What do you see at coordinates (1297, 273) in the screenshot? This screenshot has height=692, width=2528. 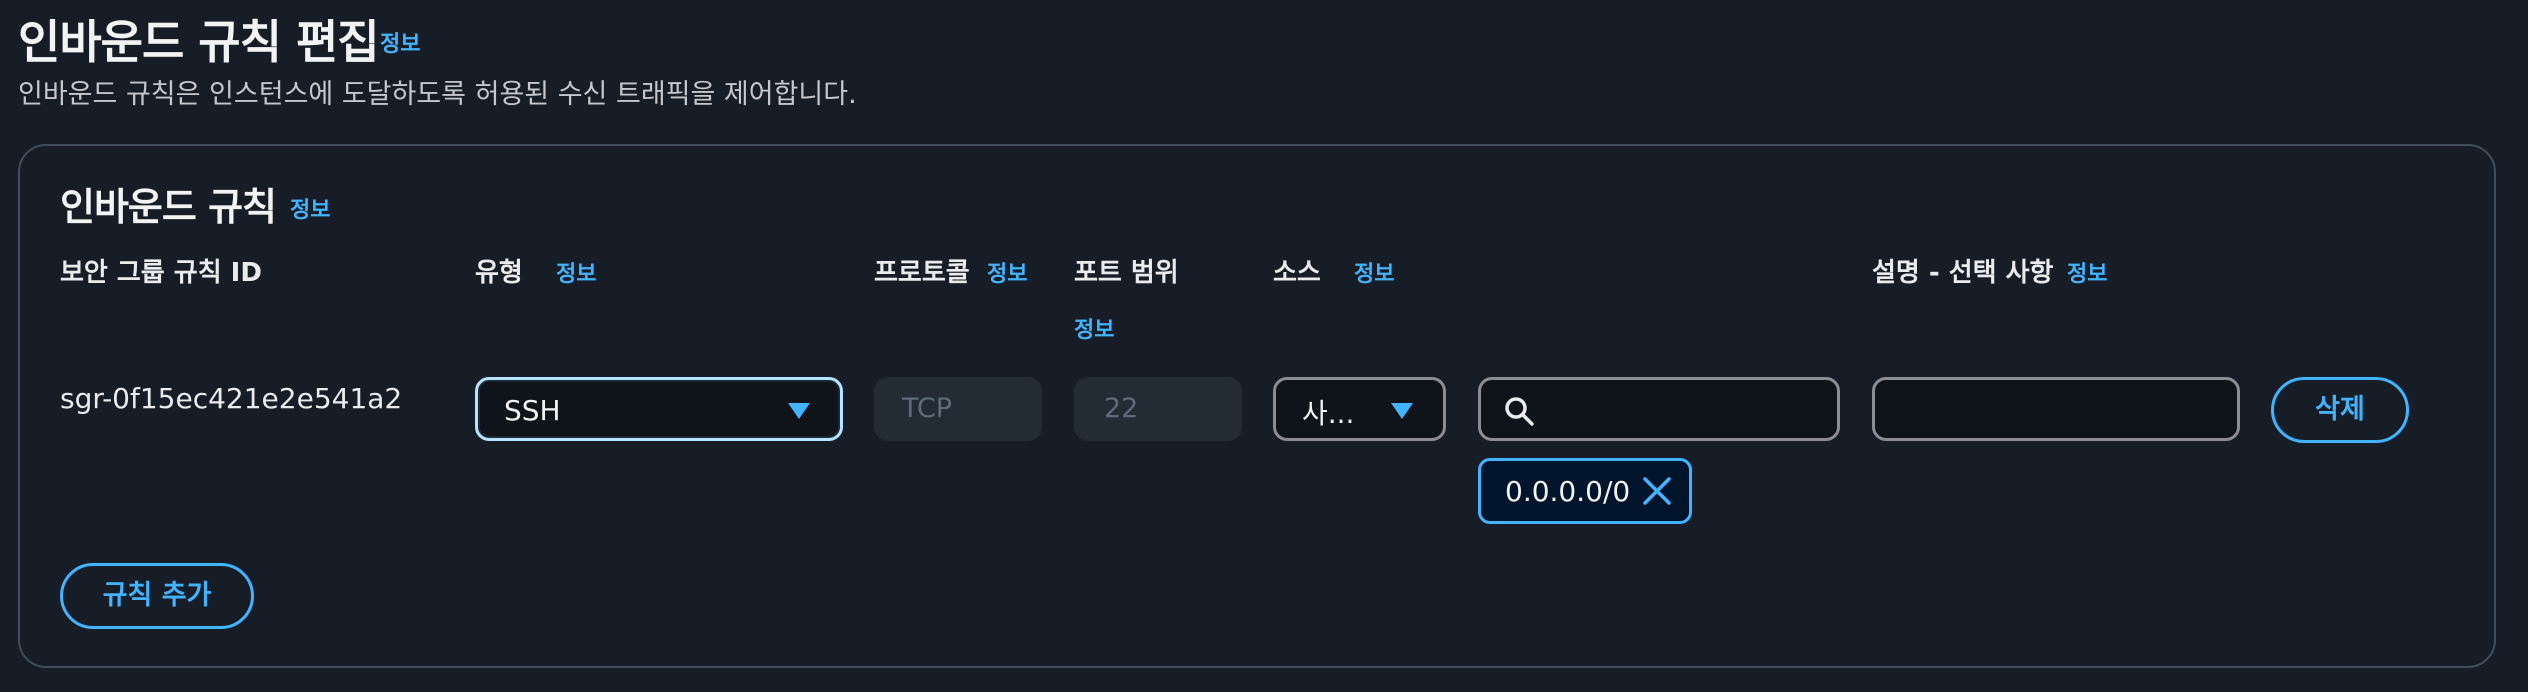 I see `column-header-source: 소스` at bounding box center [1297, 273].